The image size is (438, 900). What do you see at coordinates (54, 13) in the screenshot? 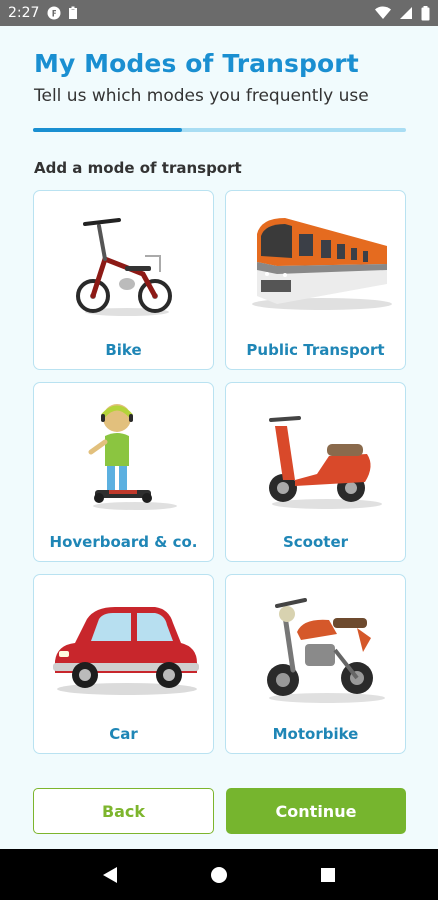
I see `circle-f-icon` at bounding box center [54, 13].